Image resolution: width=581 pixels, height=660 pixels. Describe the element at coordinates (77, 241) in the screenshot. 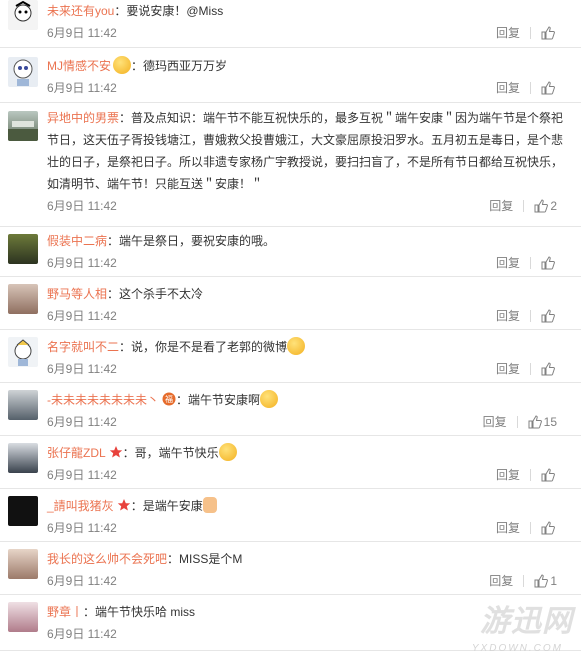

I see `comment-username: 假装中二病` at that location.